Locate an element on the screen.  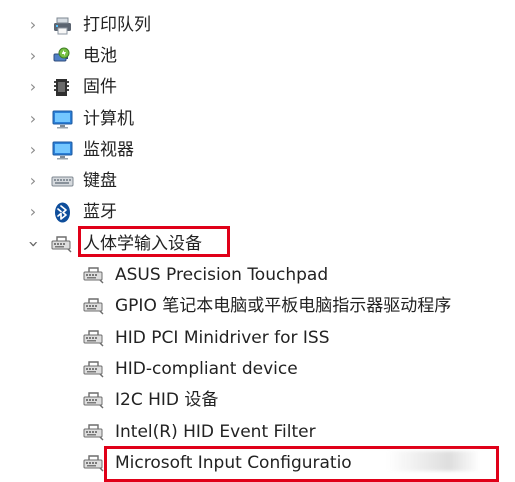
keyboard-icon is located at coordinates (62, 181).